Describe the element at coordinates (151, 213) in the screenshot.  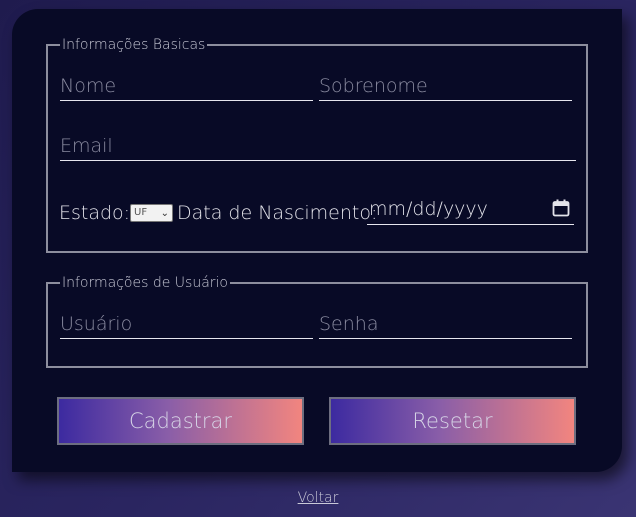
I see `estado-select: UF ⌄` at that location.